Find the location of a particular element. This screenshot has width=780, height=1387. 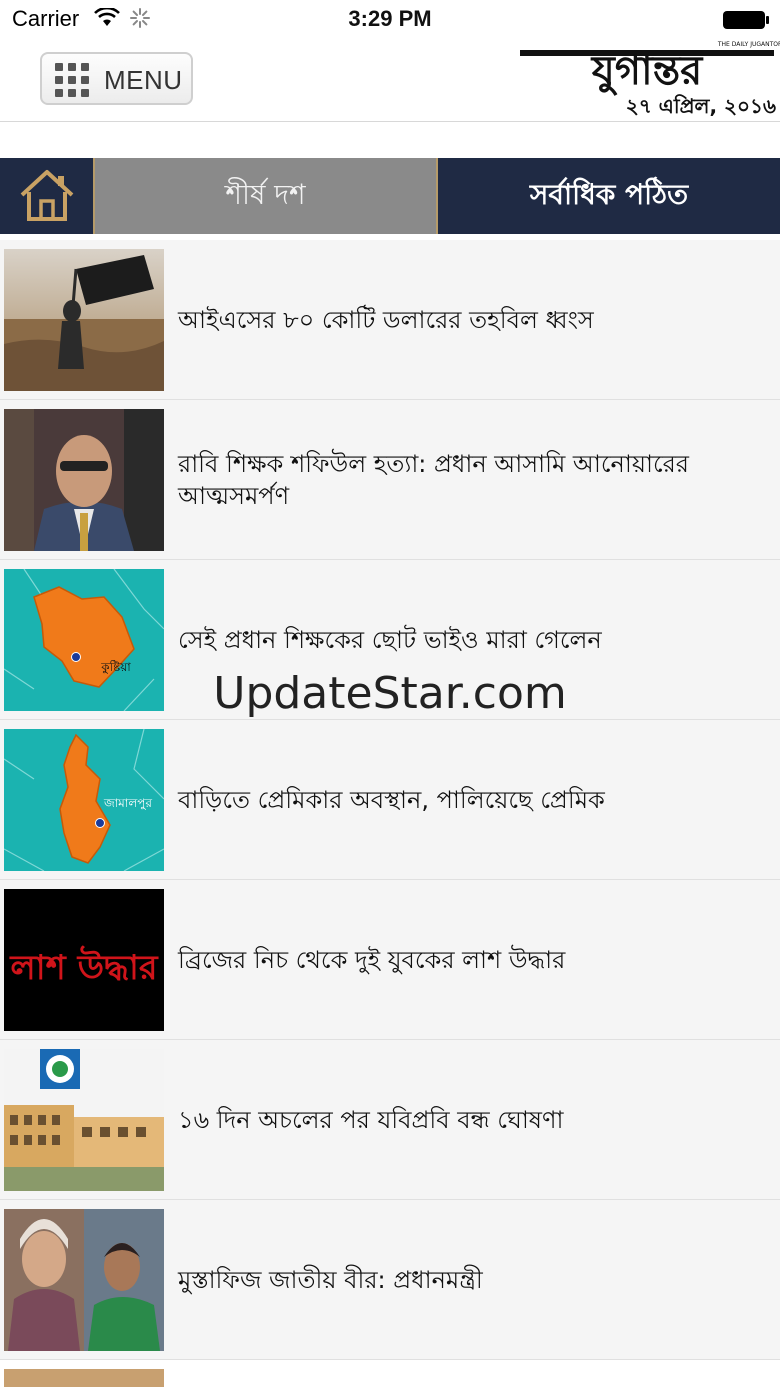

jugantor-logo: যুগান্তর THE DAILY JUGANTOR is located at coordinates (647, 68).